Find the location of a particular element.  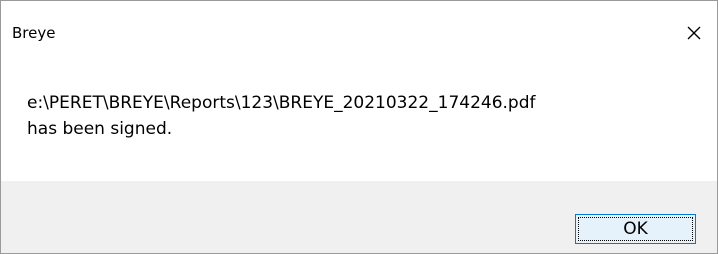

window-title: Breye is located at coordinates (34, 33).